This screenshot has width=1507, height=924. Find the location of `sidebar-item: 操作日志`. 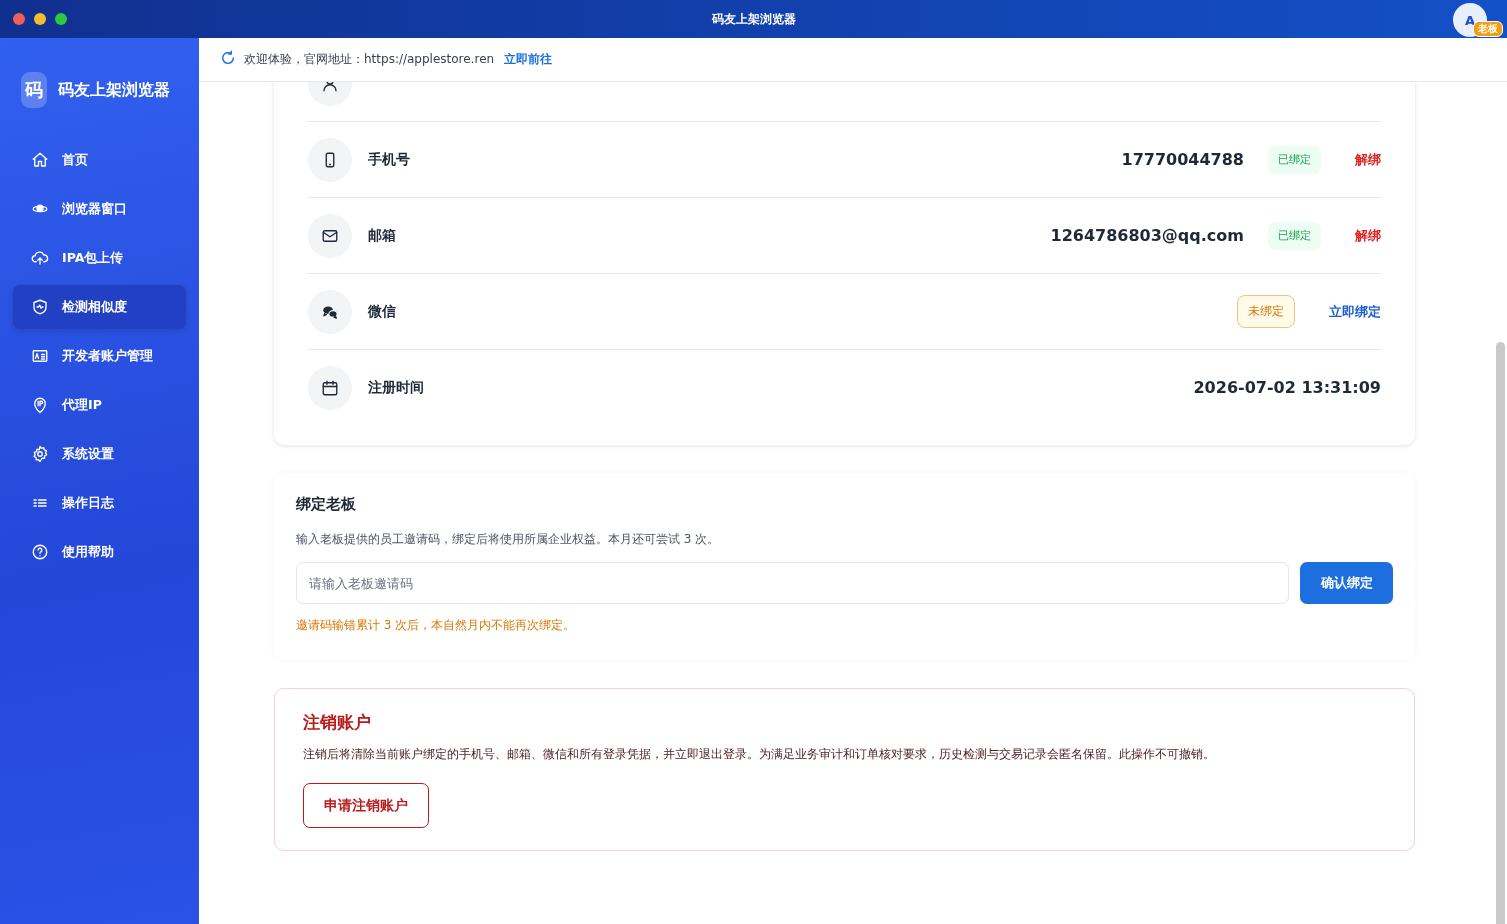

sidebar-item: 操作日志 is located at coordinates (99, 503).